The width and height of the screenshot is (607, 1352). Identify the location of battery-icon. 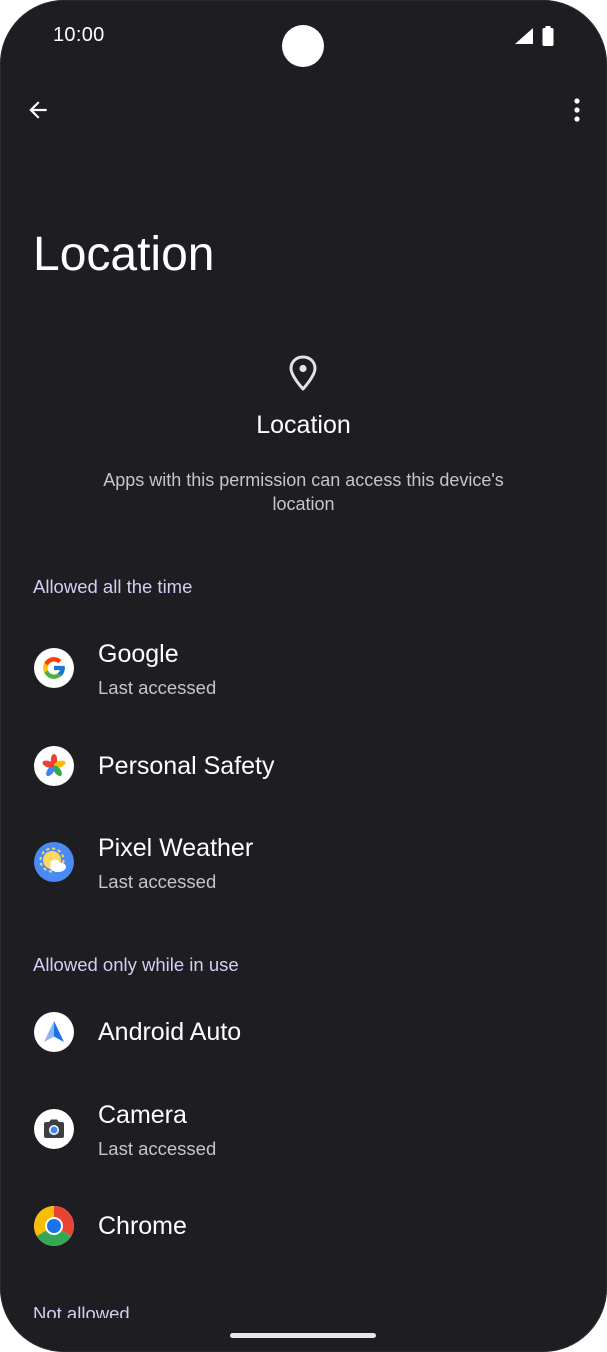
(548, 36).